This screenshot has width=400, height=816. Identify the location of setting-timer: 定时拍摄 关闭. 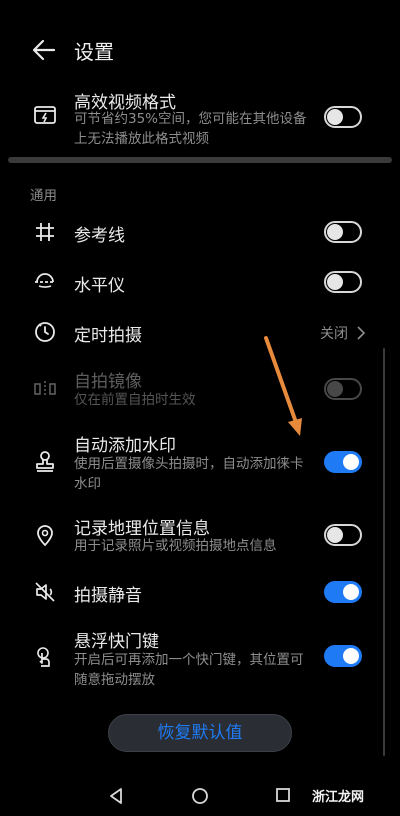
(200, 332).